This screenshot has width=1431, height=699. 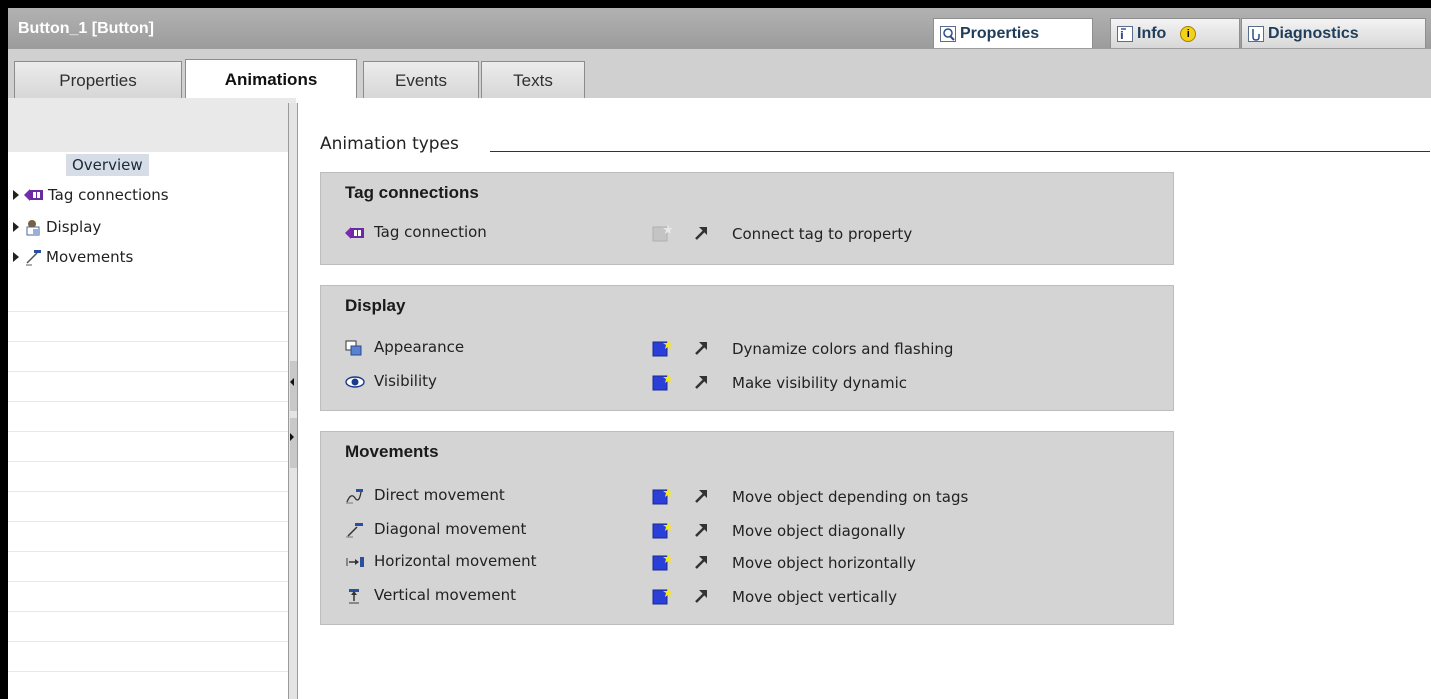 I want to click on tab-info-pane-label: Info, so click(x=1152, y=33).